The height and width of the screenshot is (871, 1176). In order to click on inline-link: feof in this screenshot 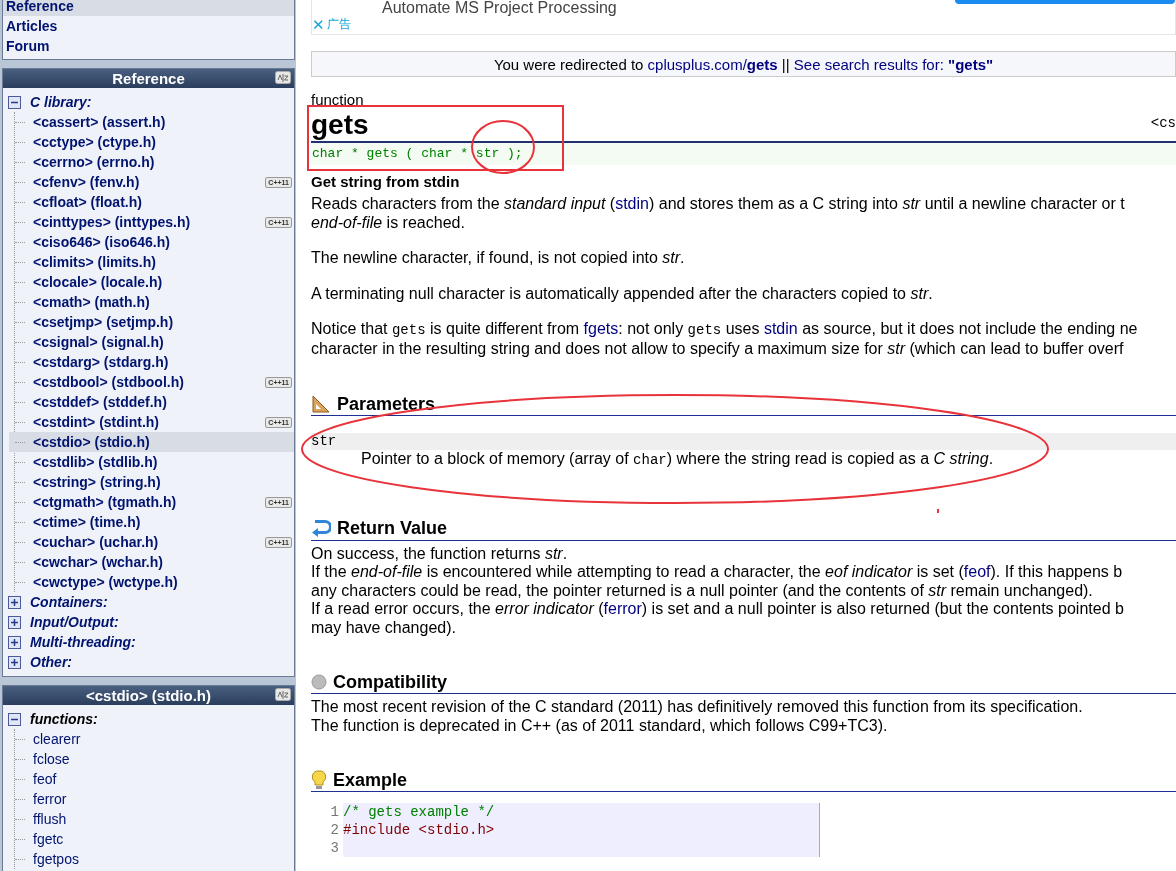, I will do `click(977, 571)`.